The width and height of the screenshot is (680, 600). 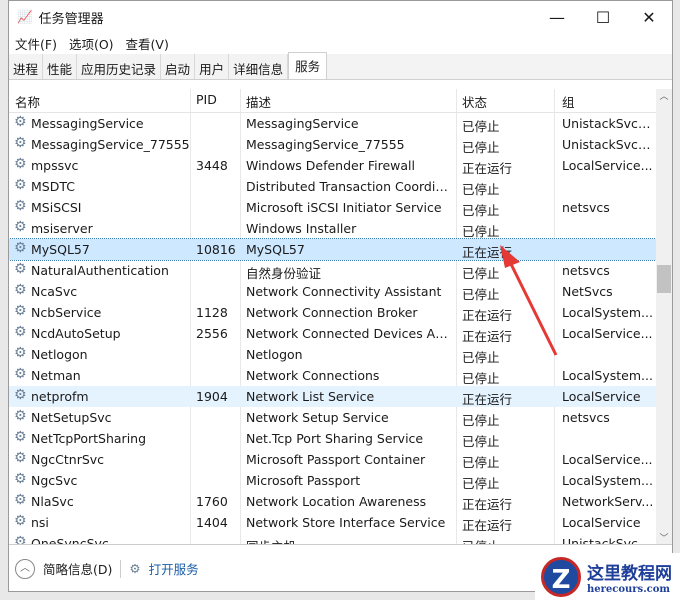 What do you see at coordinates (561, 576) in the screenshot?
I see `logo-z: Z` at bounding box center [561, 576].